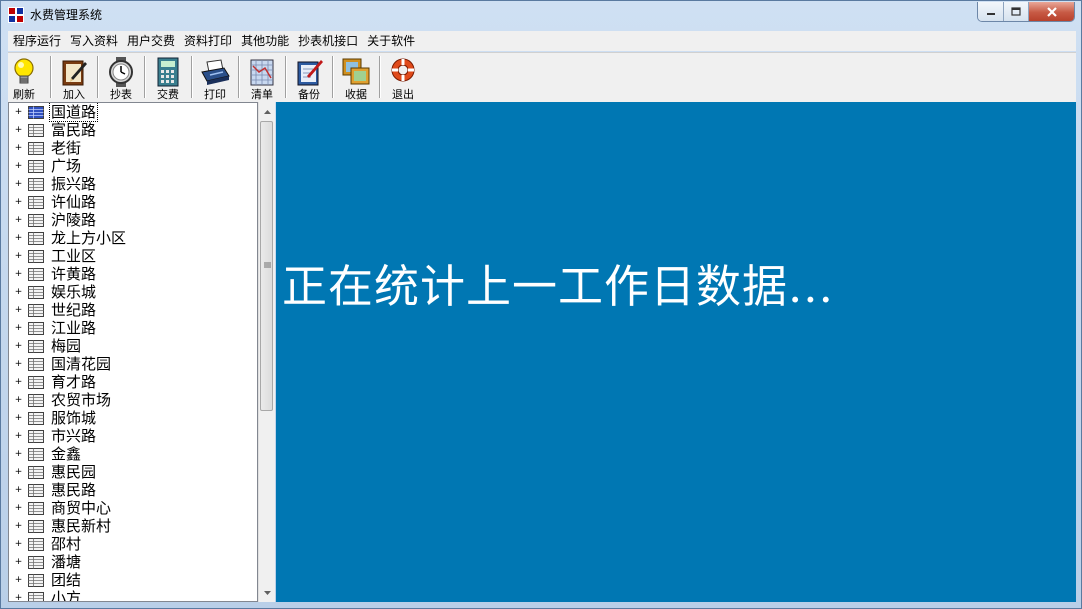 The image size is (1082, 609). I want to click on tree-item: + 老街, so click(133, 148).